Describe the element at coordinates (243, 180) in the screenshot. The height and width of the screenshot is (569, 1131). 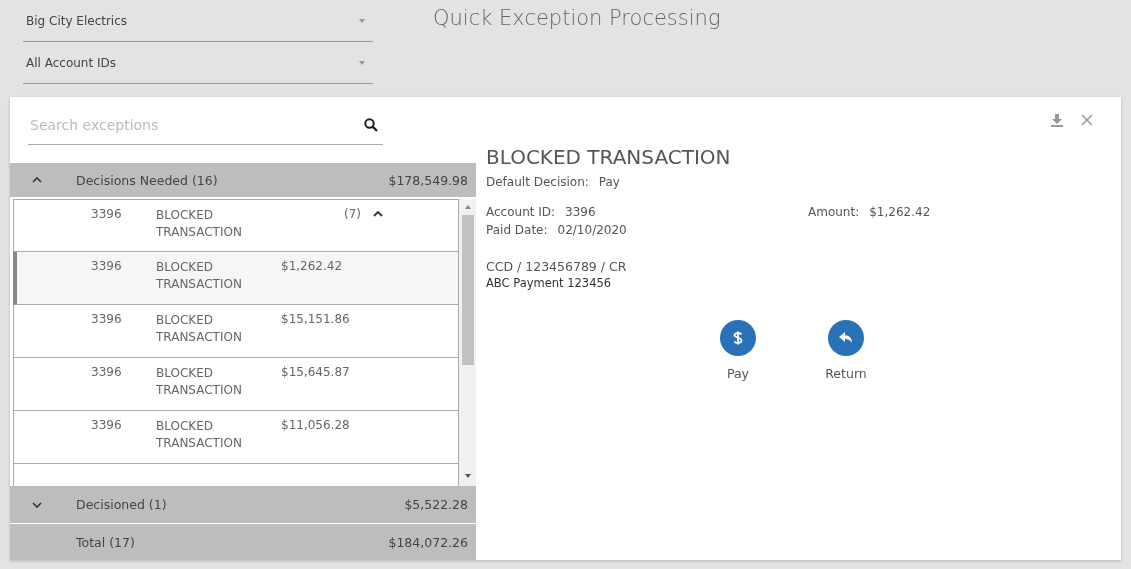
I see `group-header: Decisions Needed (16) $178,549.98` at that location.